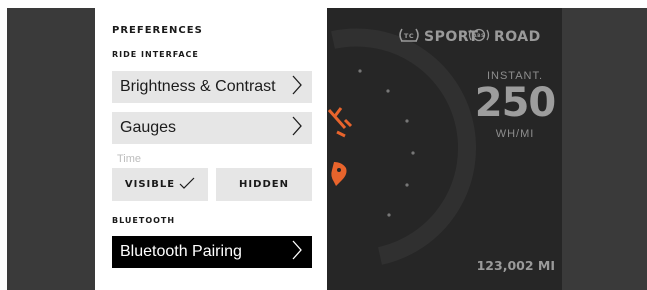 The width and height of the screenshot is (647, 290). I want to click on bluetooth-pairing-label: Bluetooth Pairing, so click(181, 251).